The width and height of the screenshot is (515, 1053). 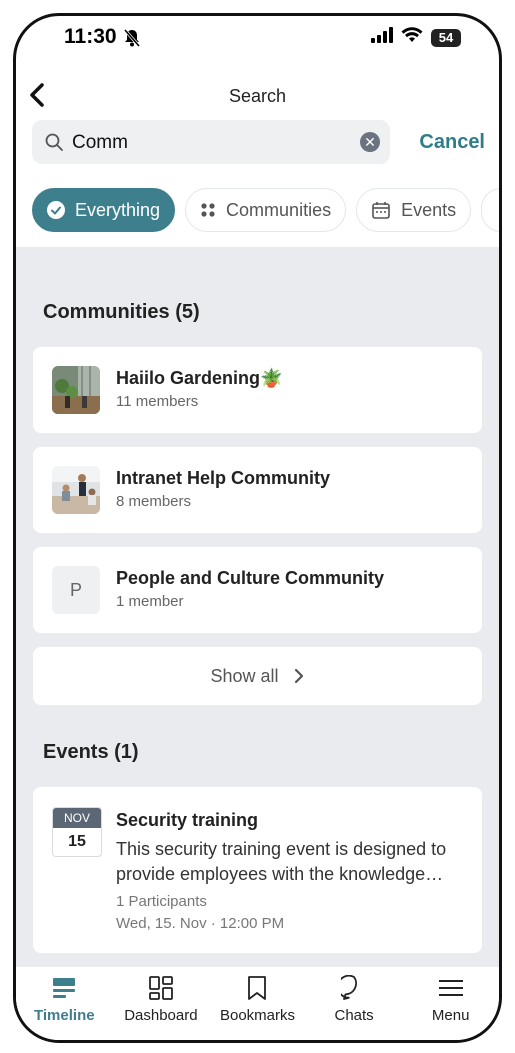 I want to click on filter-chips: Everything Communities Events, so click(x=265, y=211).